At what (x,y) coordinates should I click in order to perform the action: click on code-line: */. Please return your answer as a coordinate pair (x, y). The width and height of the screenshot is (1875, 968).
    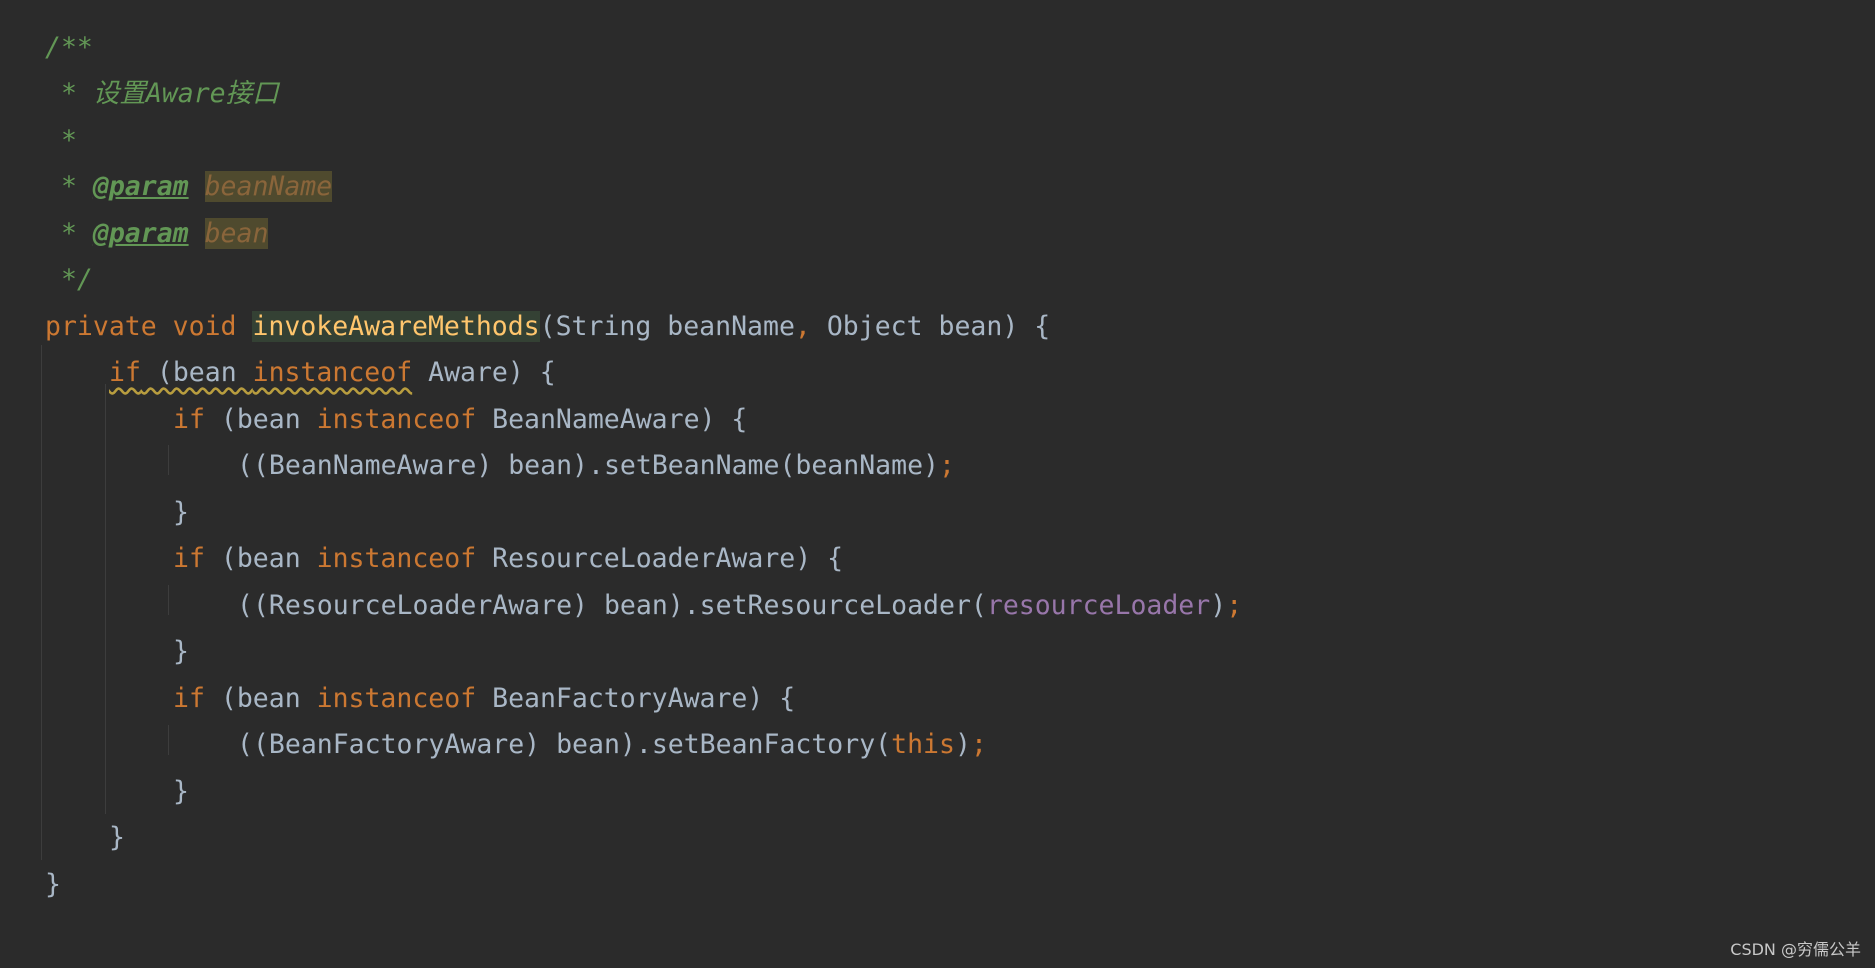
    Looking at the image, I should click on (69, 280).